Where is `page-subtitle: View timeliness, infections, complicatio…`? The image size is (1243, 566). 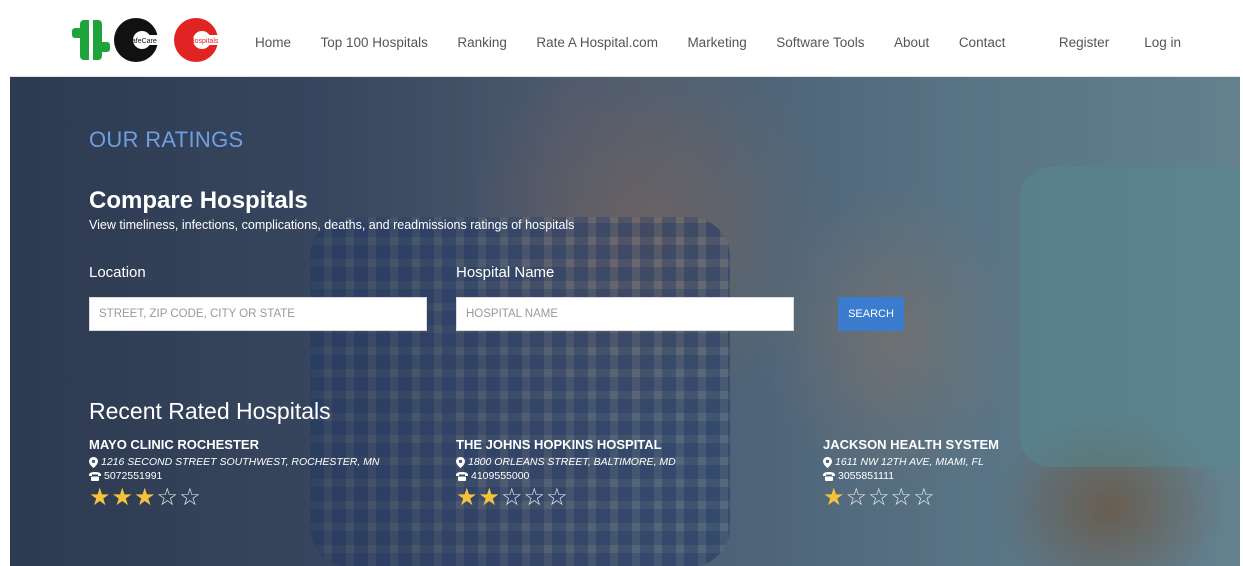 page-subtitle: View timeliness, infections, complicatio… is located at coordinates (332, 225).